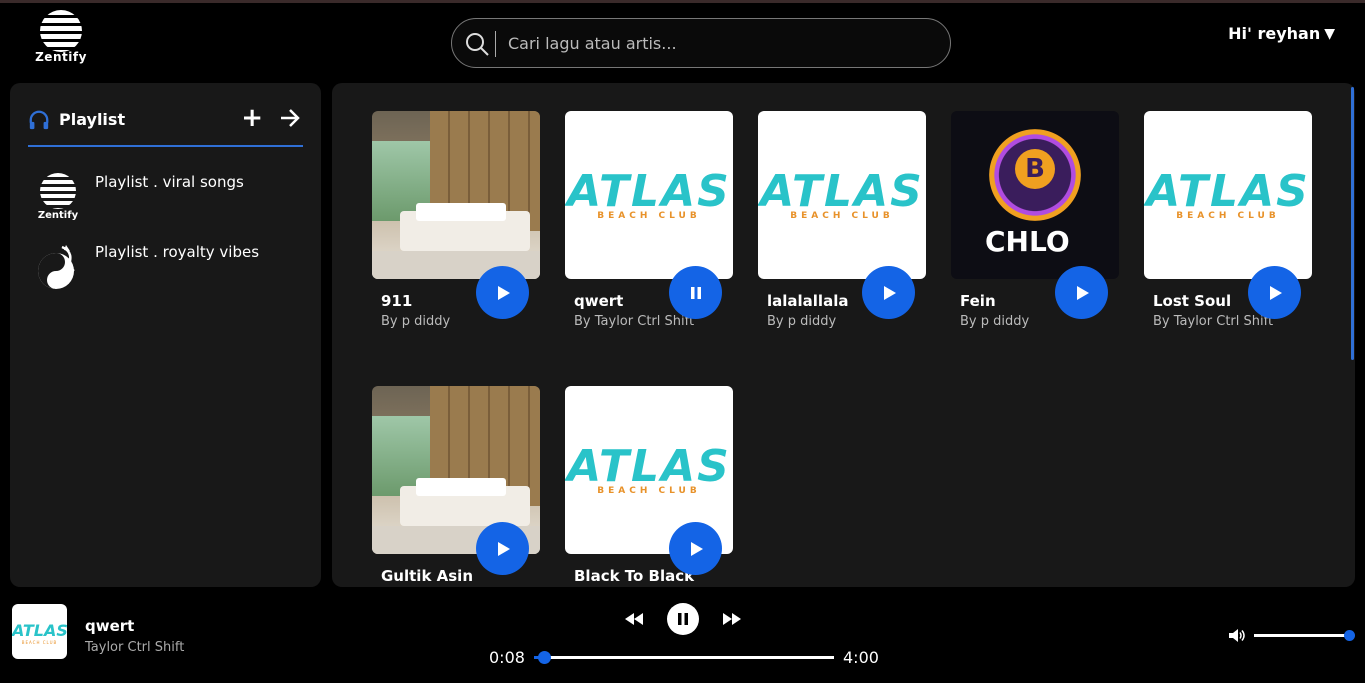 This screenshot has height=683, width=1365. I want to click on top-border, so click(682, 1).